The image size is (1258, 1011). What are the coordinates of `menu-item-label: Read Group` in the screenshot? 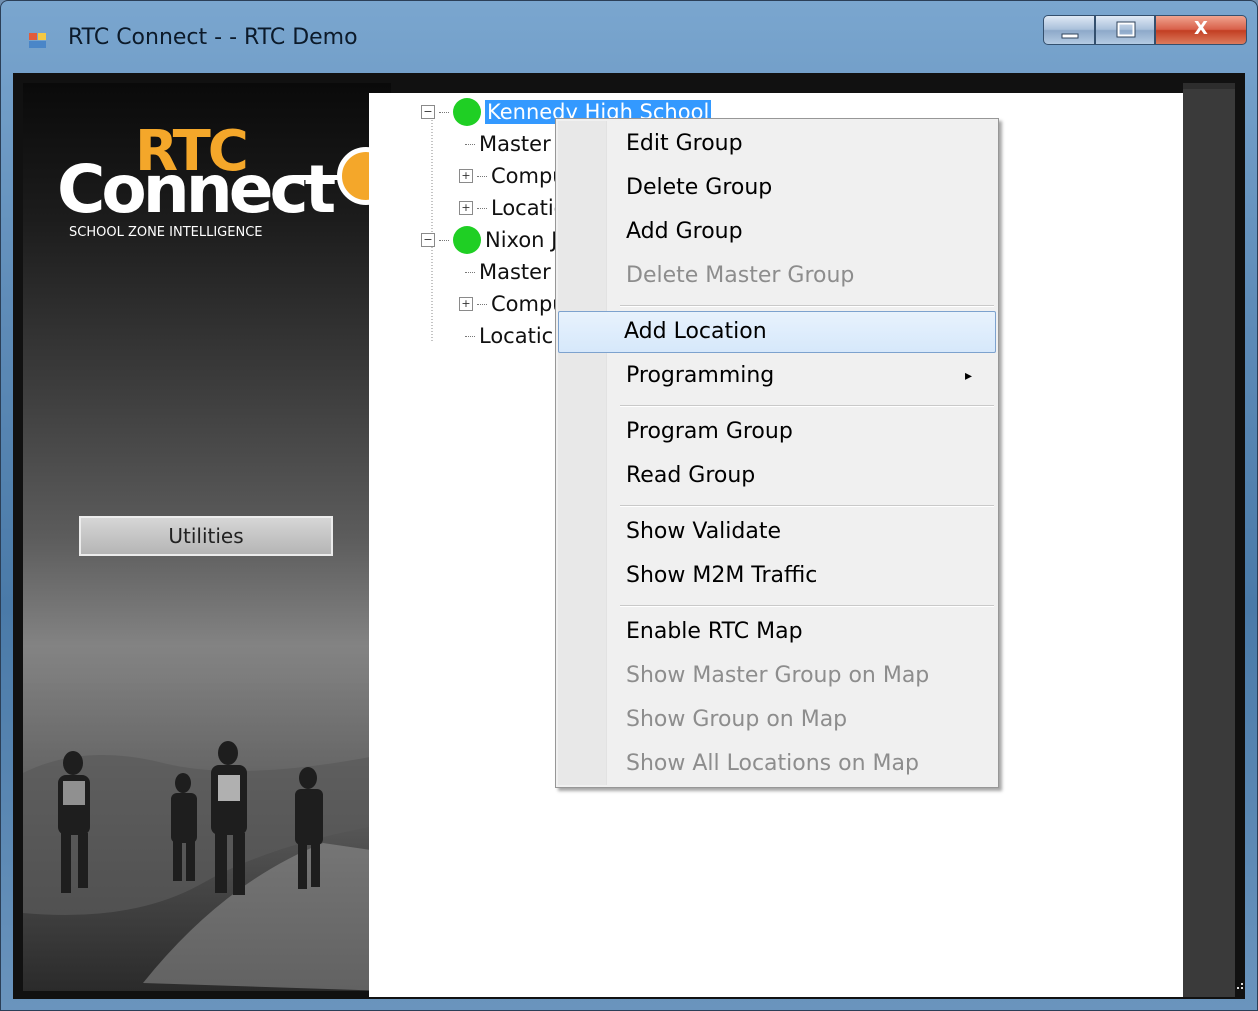 It's located at (691, 475).